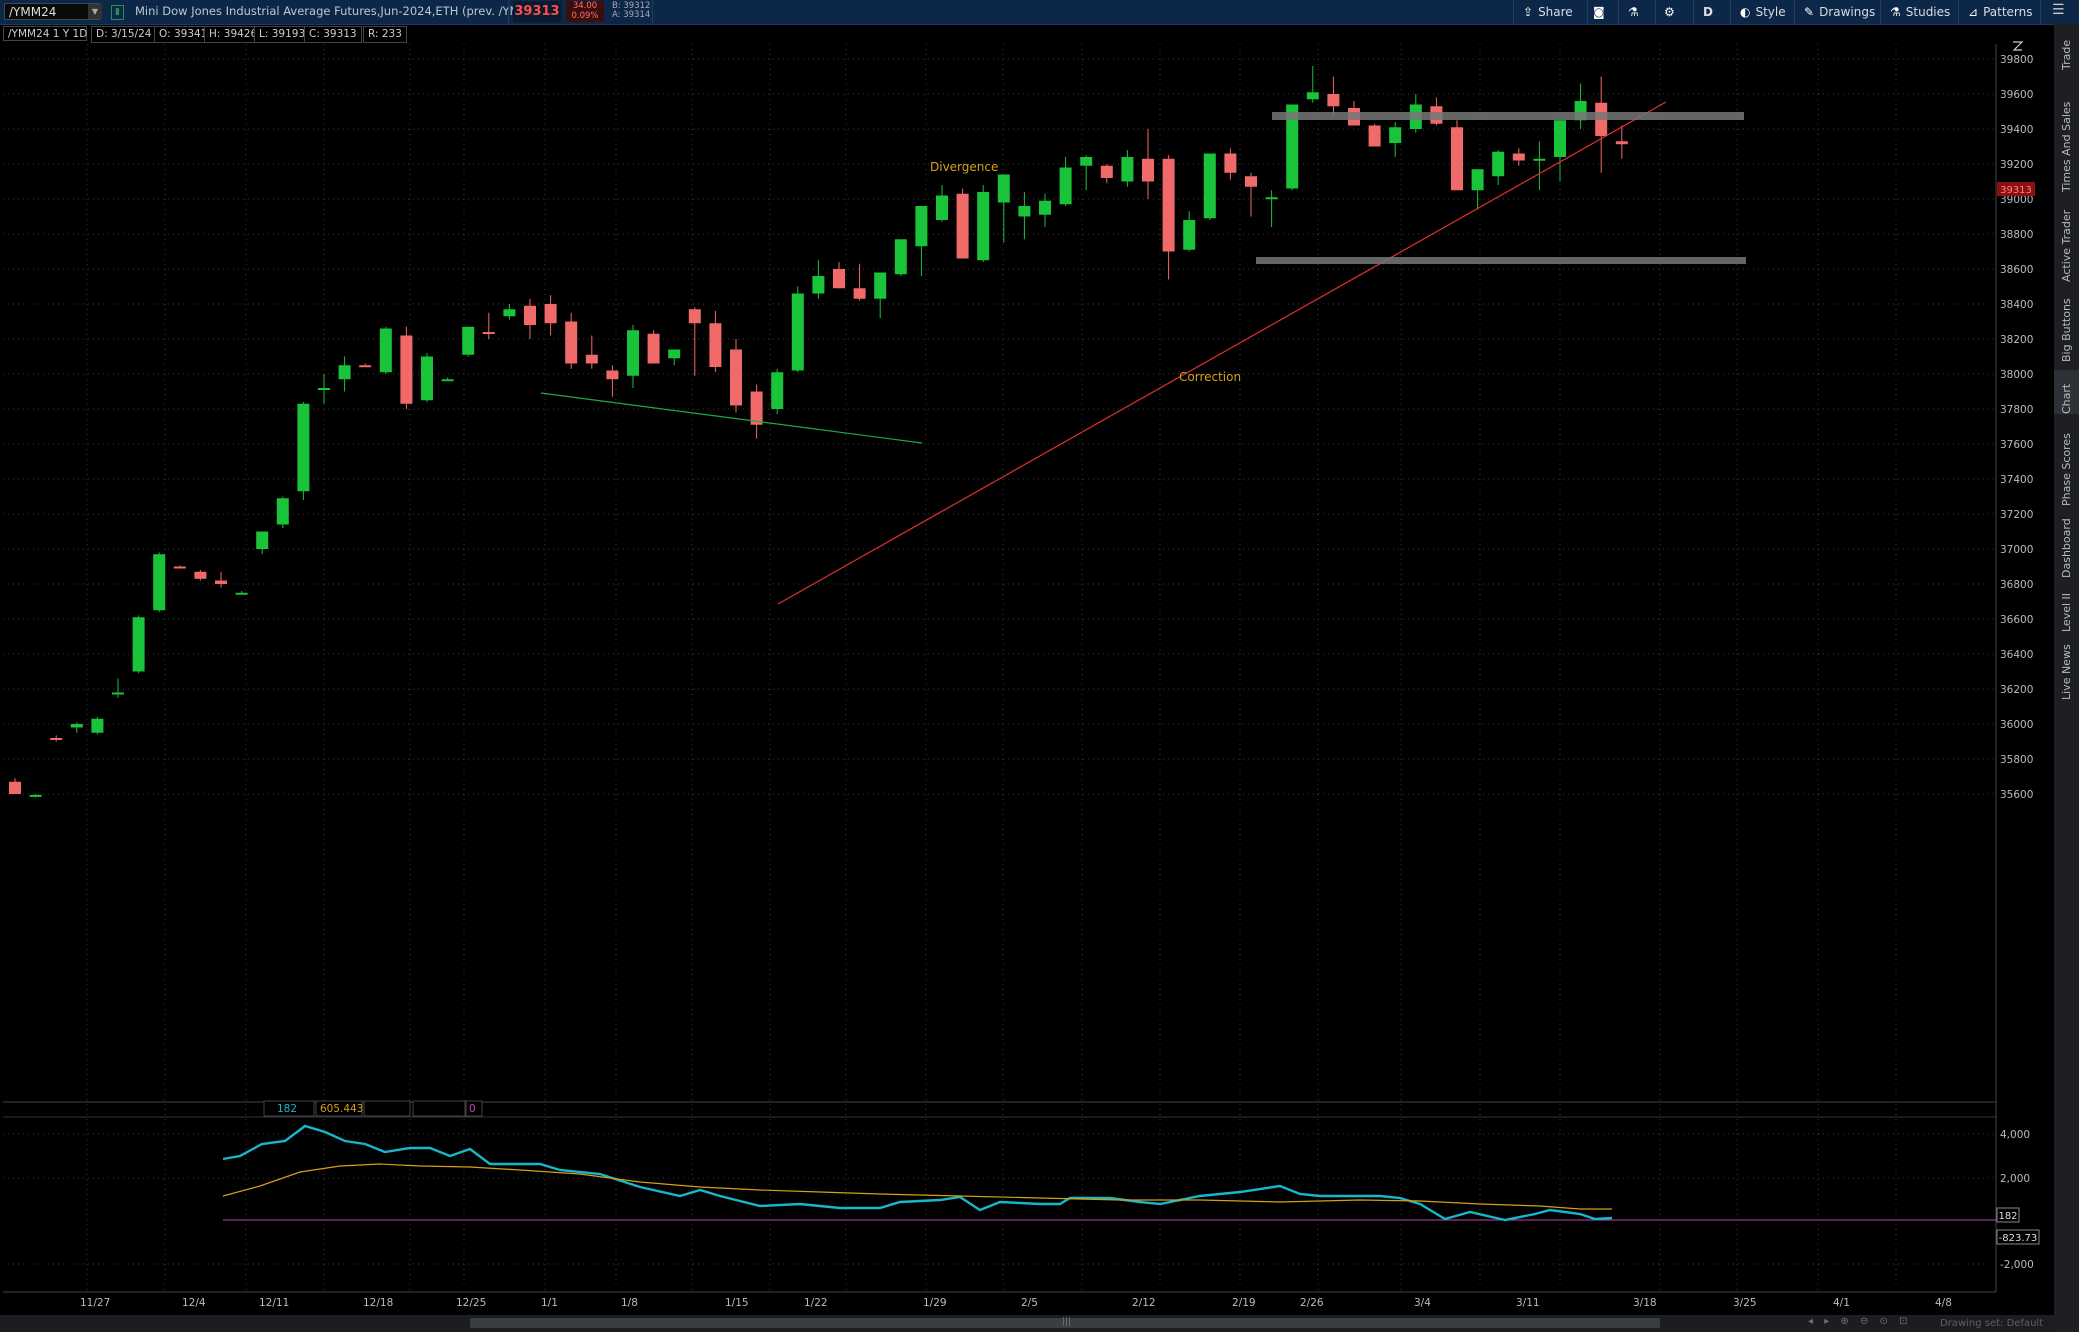 Image resolution: width=2079 pixels, height=1332 pixels. I want to click on date-tick-label: 12/18, so click(378, 1303).